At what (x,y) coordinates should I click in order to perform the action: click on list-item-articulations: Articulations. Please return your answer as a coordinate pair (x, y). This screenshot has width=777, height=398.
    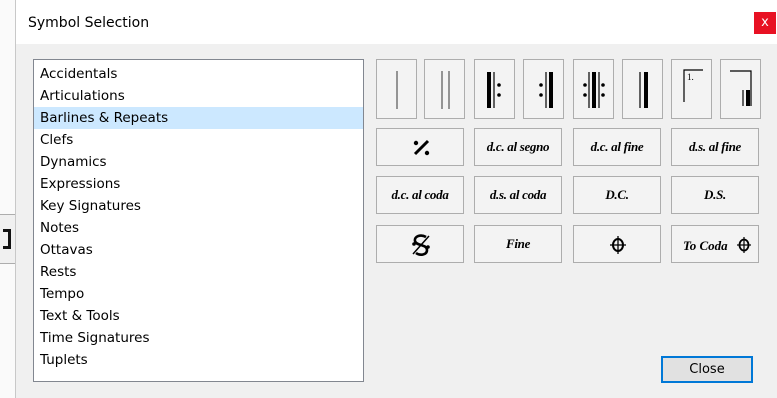
    Looking at the image, I should click on (198, 96).